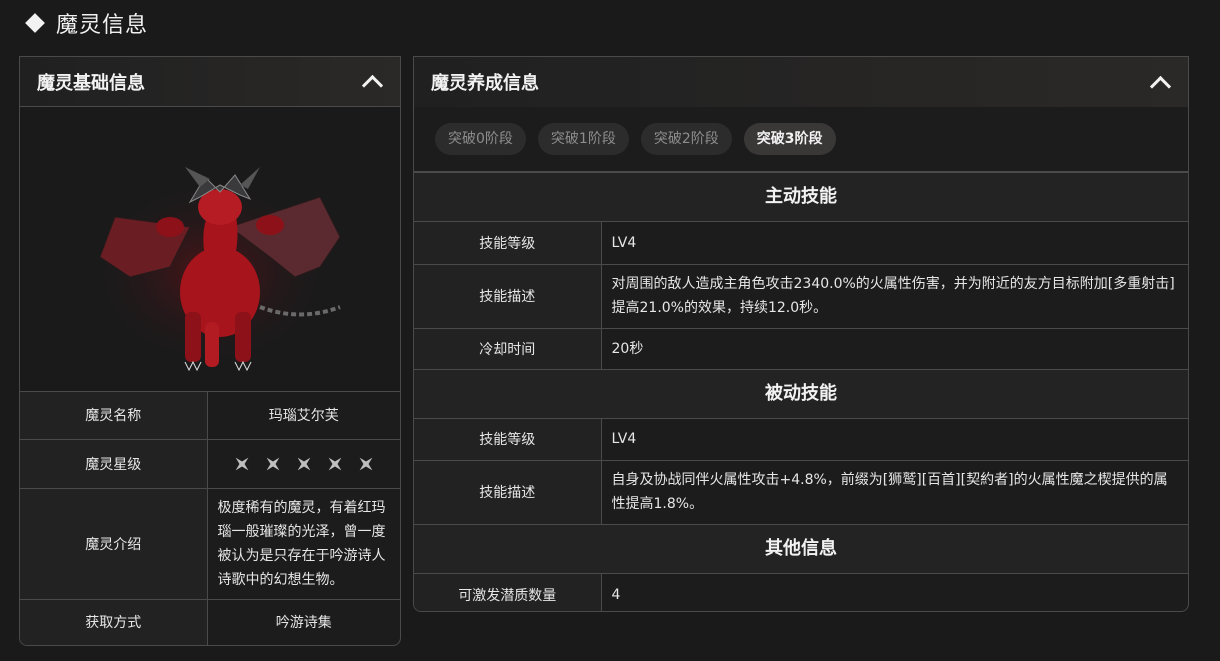  What do you see at coordinates (114, 415) in the screenshot?
I see `name-label: 魔灵名称` at bounding box center [114, 415].